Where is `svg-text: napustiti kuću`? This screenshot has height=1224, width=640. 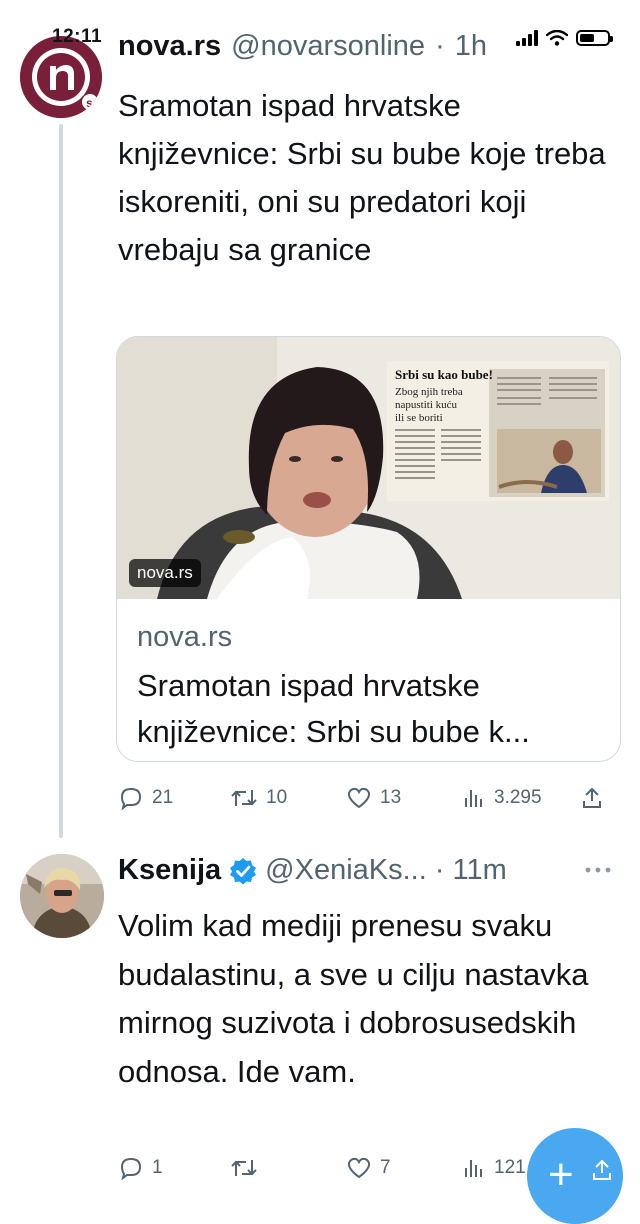
svg-text: napustiti kuću is located at coordinates (426, 405).